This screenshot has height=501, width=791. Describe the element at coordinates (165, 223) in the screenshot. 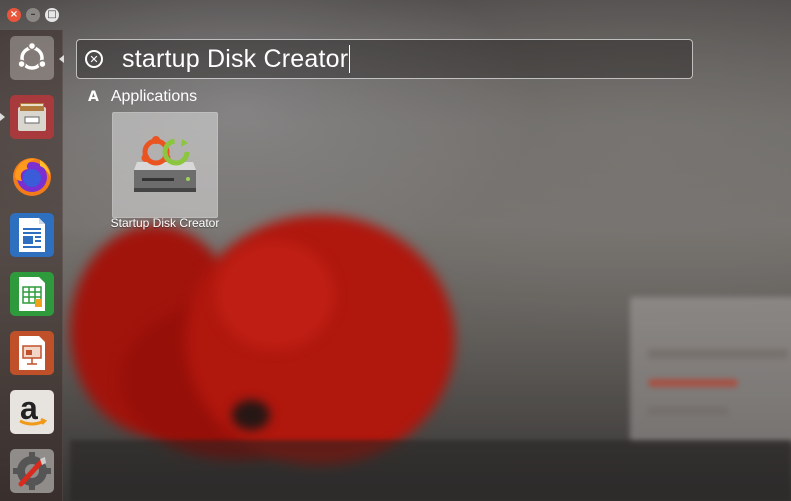

I see `result-label: Startup Disk Creator` at that location.